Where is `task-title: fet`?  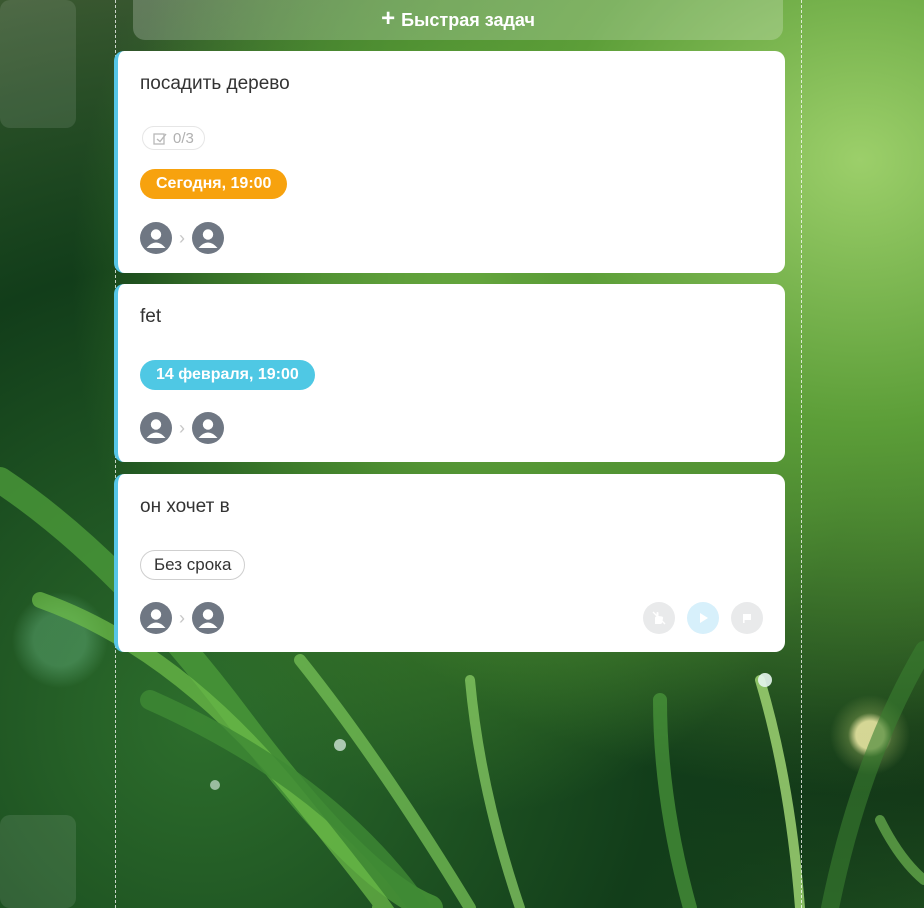 task-title: fet is located at coordinates (151, 316).